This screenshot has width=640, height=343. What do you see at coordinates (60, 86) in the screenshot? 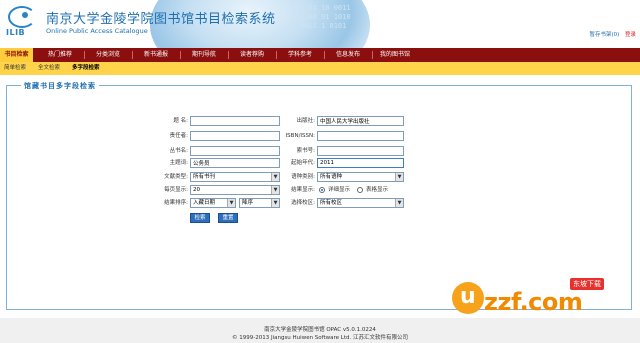
I see `panel-title: 馆藏书目多字段检索` at bounding box center [60, 86].